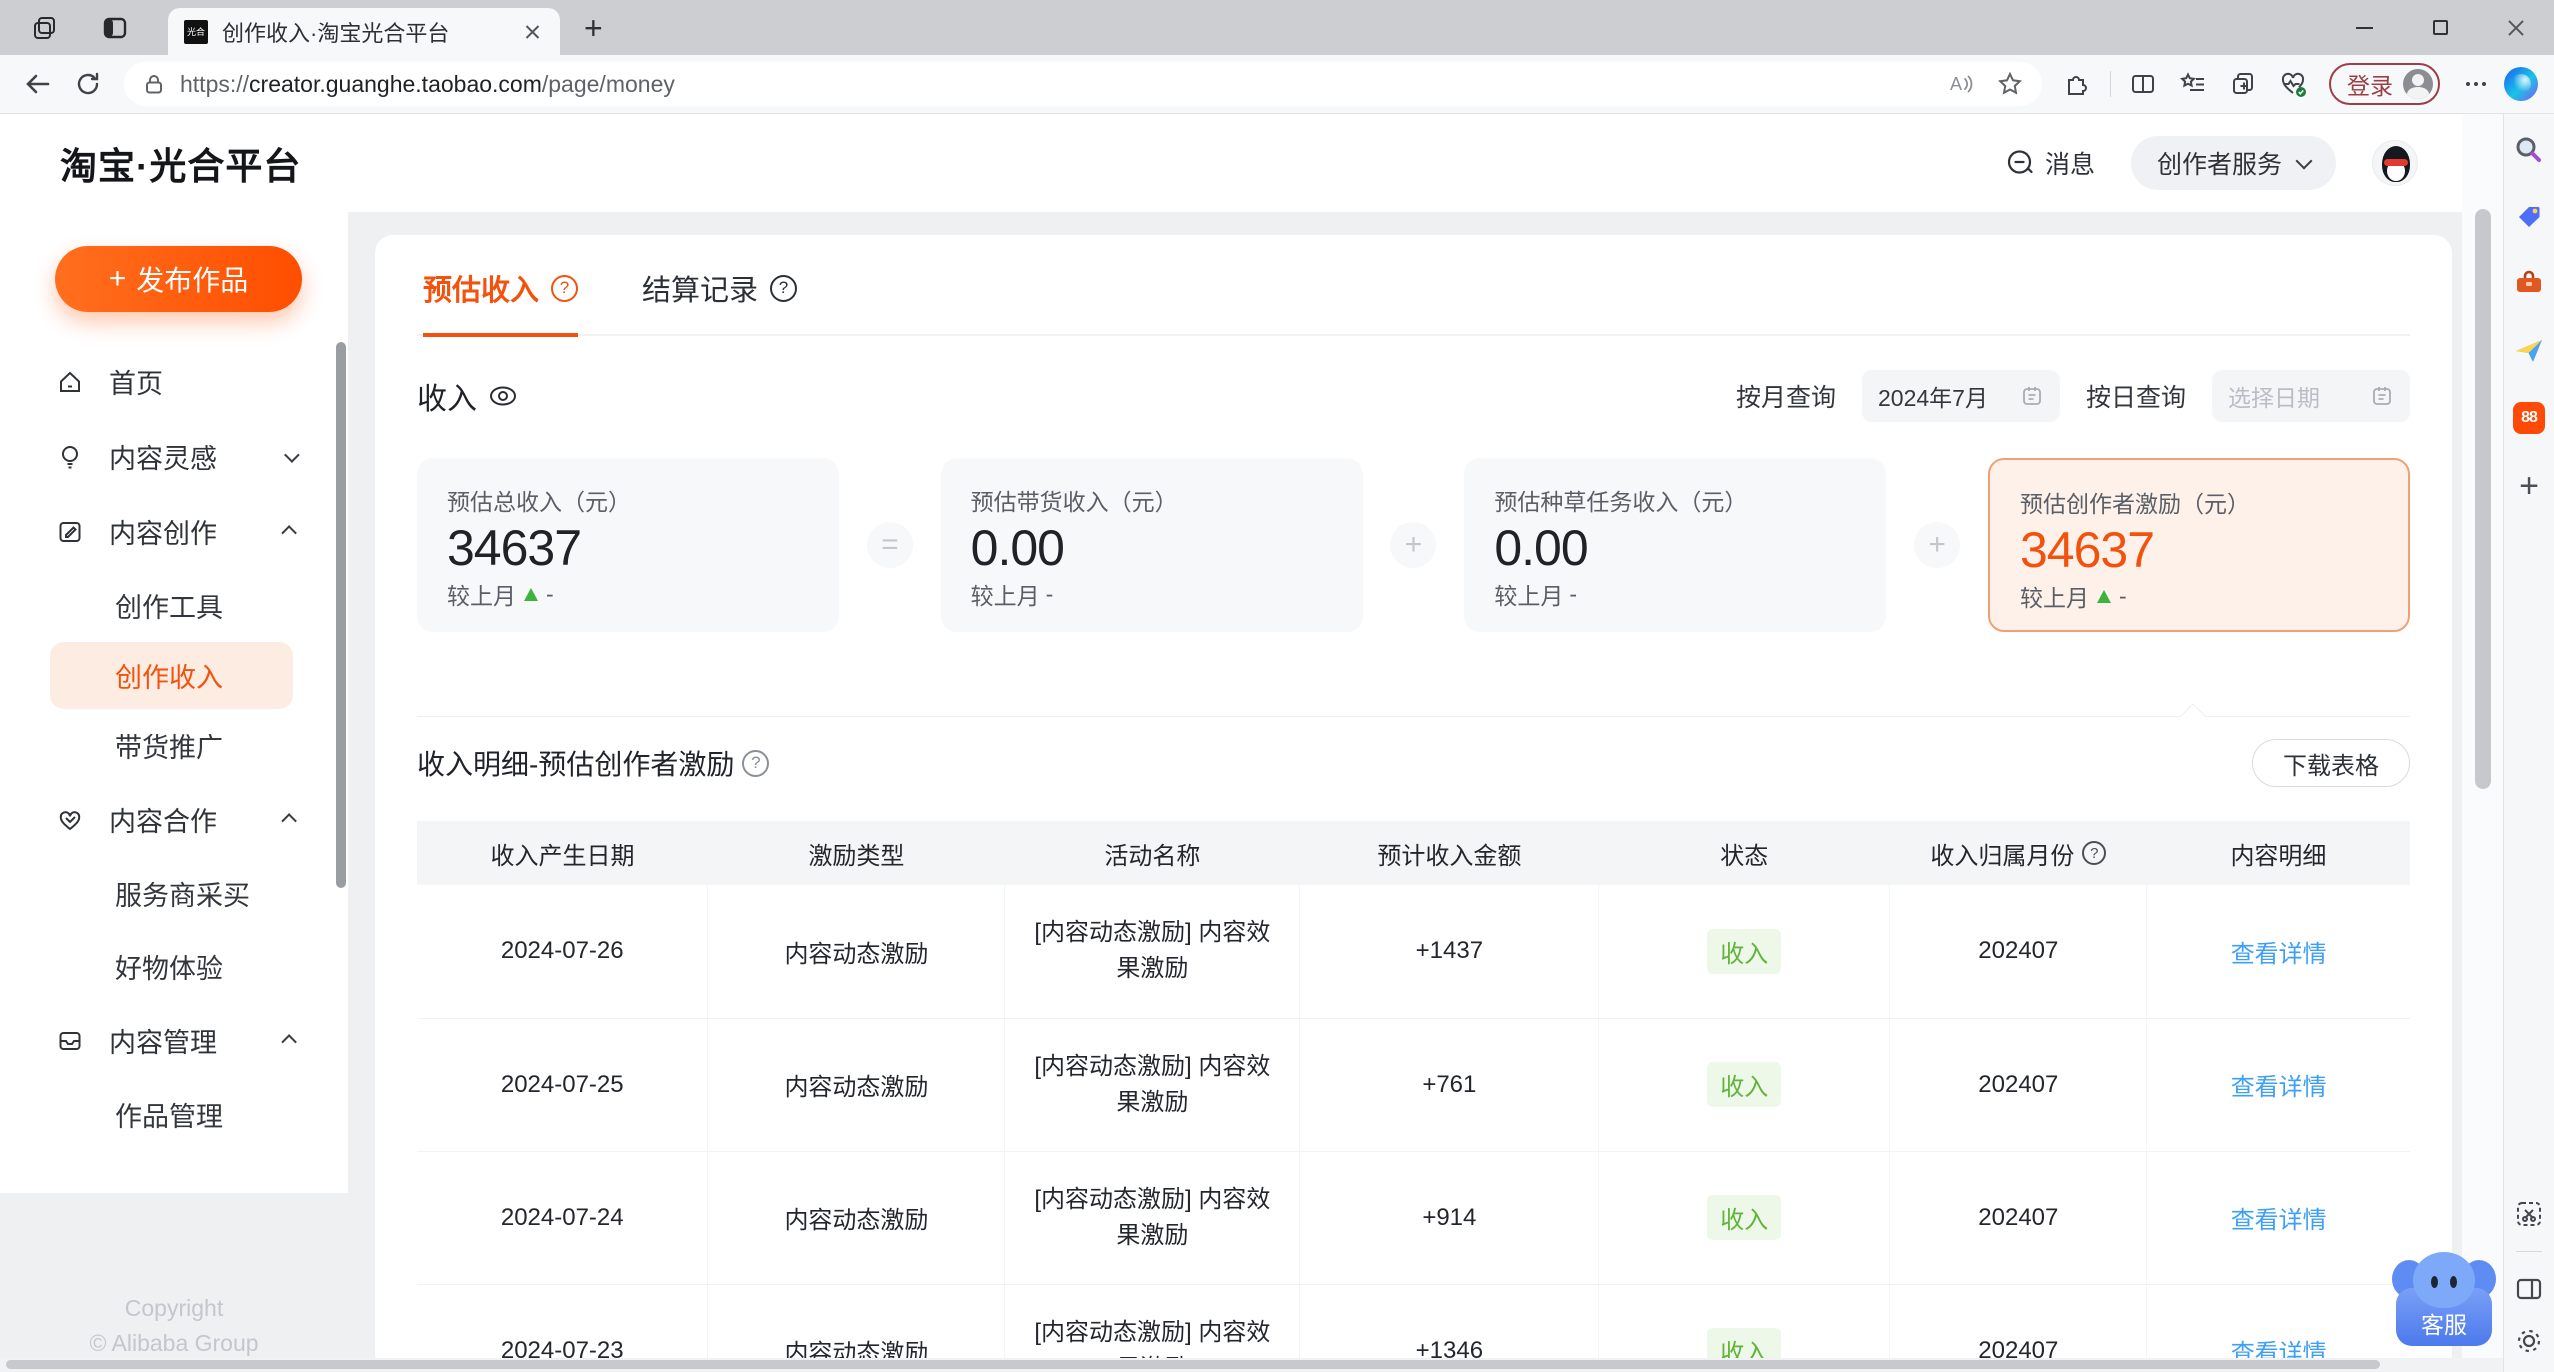 The image size is (2554, 1372). What do you see at coordinates (38, 84) in the screenshot?
I see `back-icon` at bounding box center [38, 84].